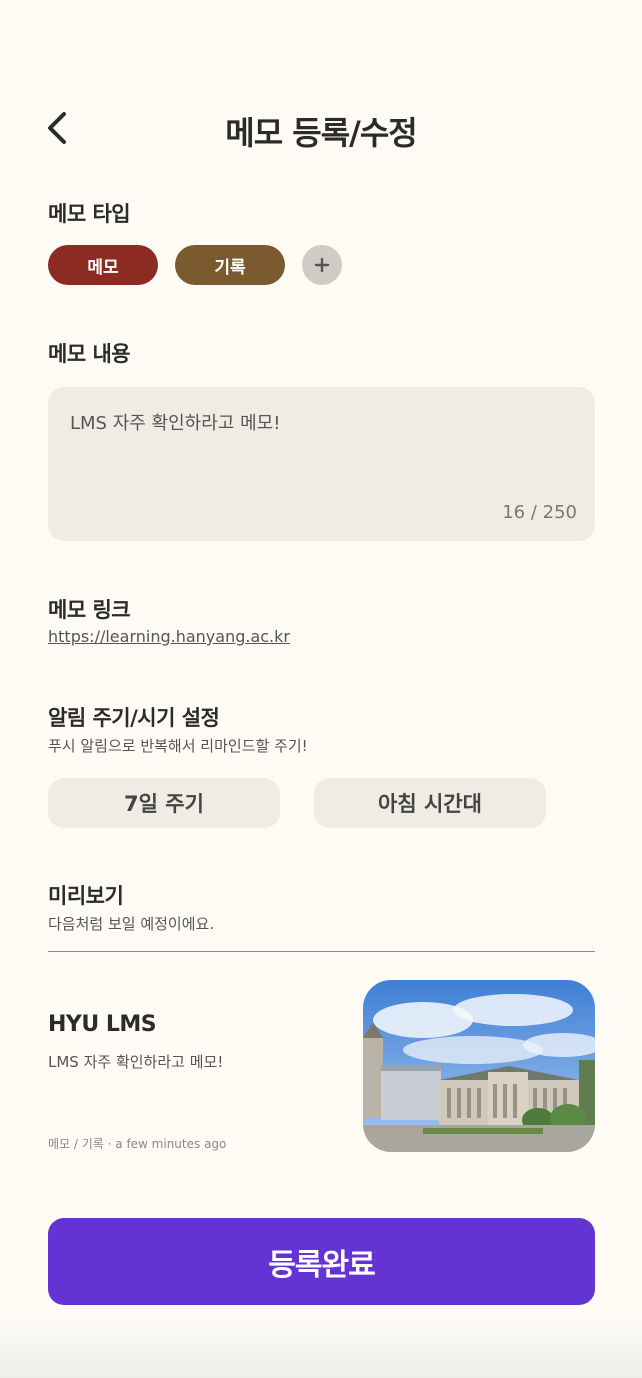  What do you see at coordinates (230, 265) in the screenshot?
I see `chip-record: 기록` at bounding box center [230, 265].